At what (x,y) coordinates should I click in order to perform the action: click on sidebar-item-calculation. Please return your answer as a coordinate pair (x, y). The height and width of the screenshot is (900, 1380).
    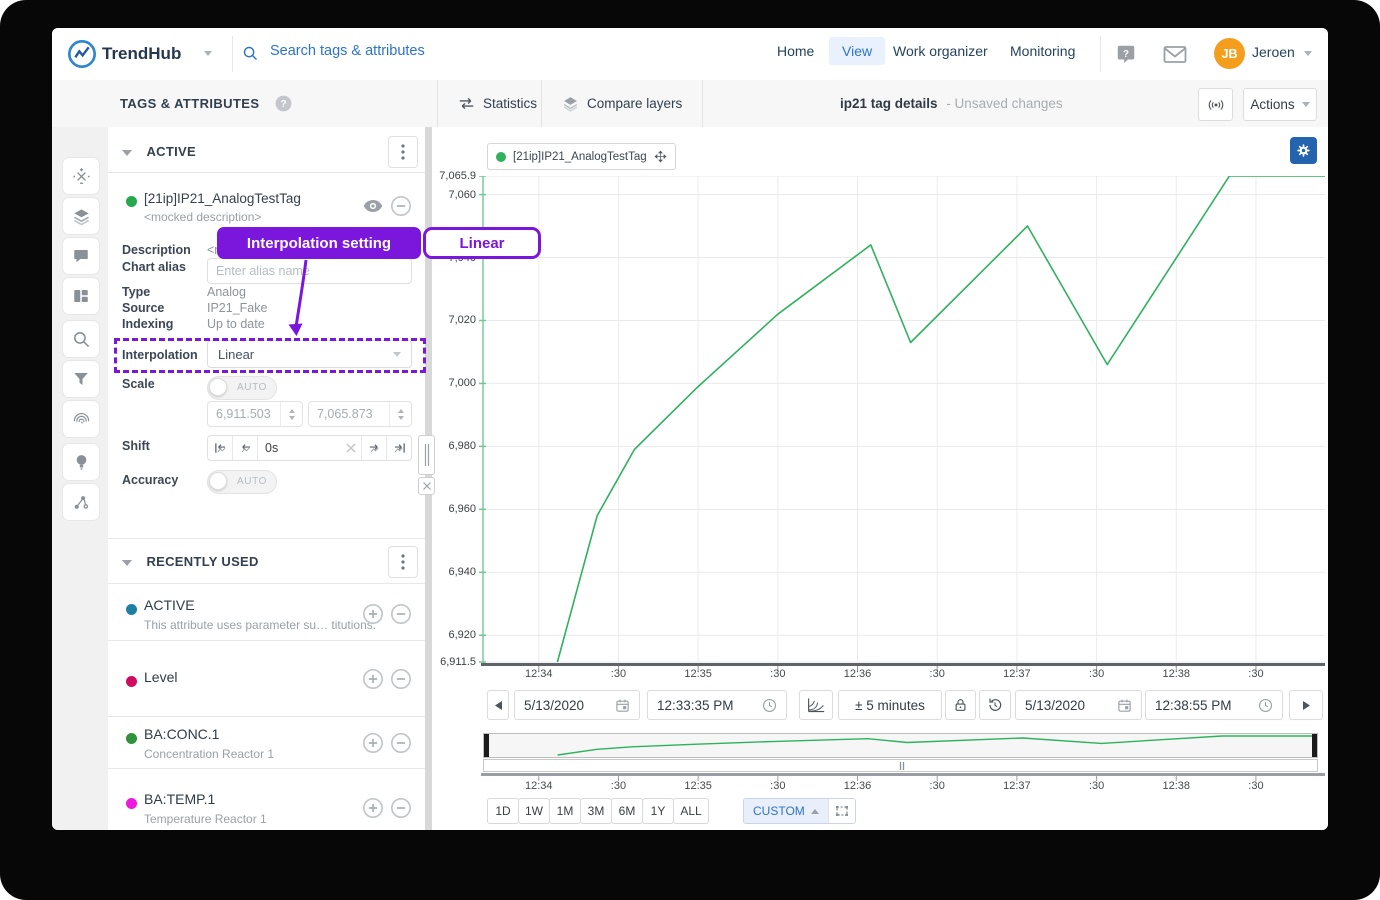
    Looking at the image, I should click on (81, 176).